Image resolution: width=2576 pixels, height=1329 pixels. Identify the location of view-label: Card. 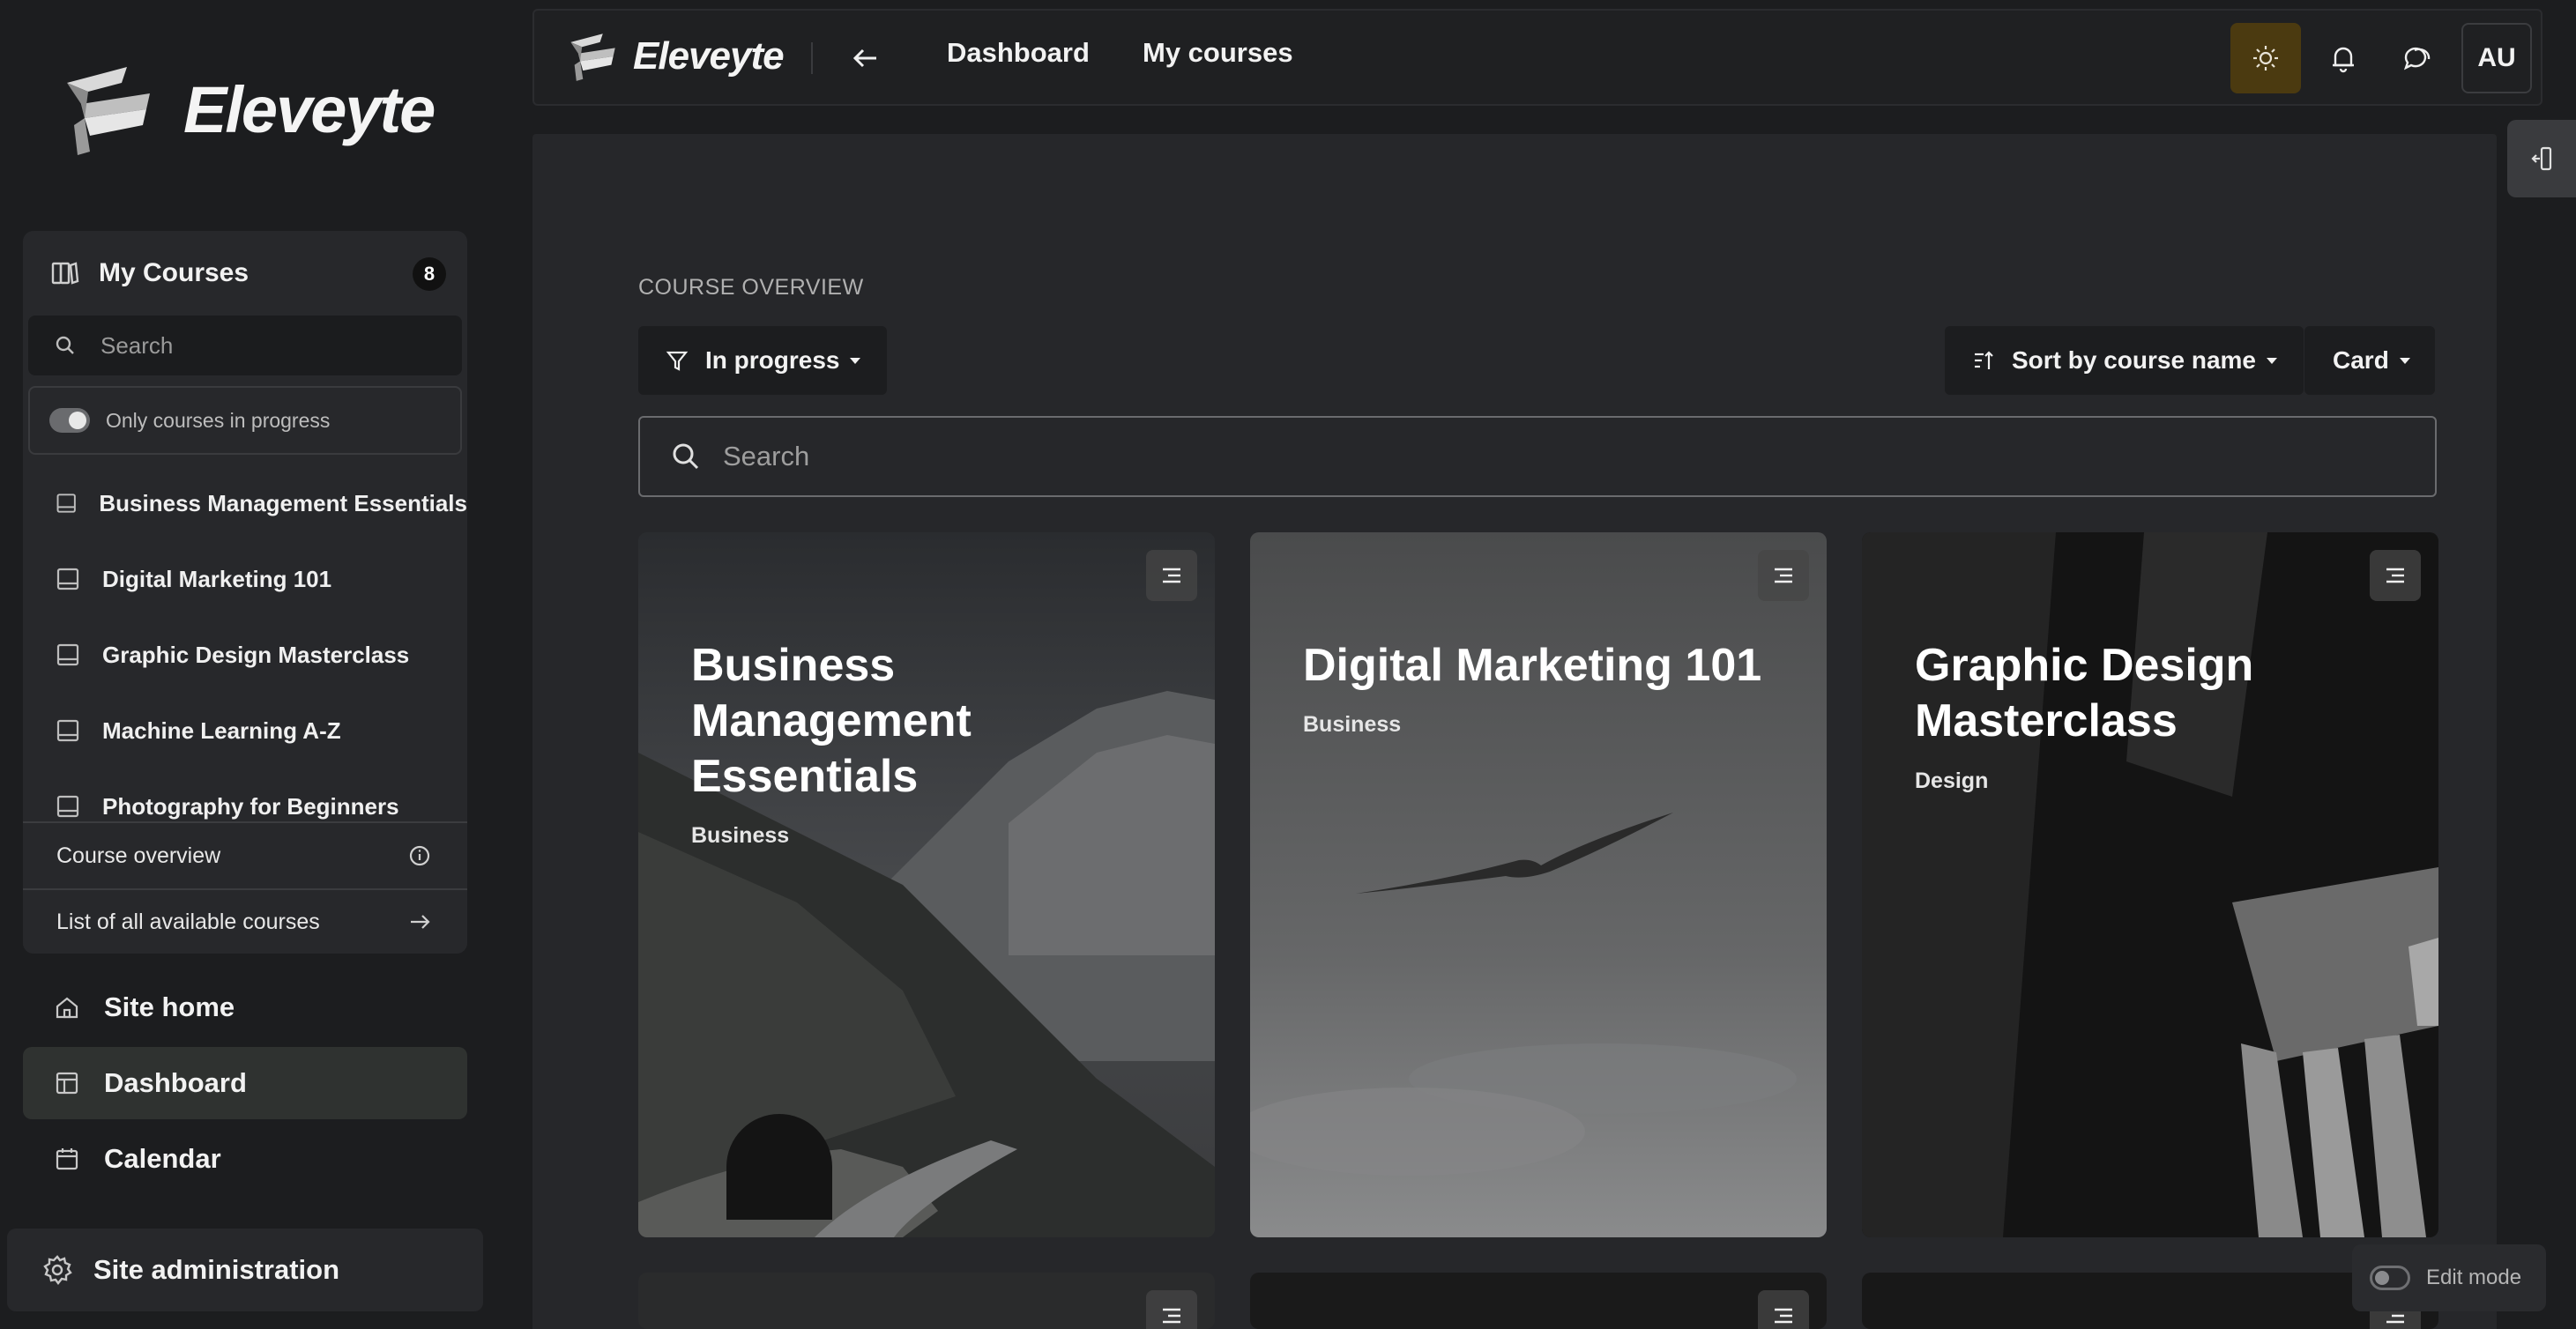
(2361, 360).